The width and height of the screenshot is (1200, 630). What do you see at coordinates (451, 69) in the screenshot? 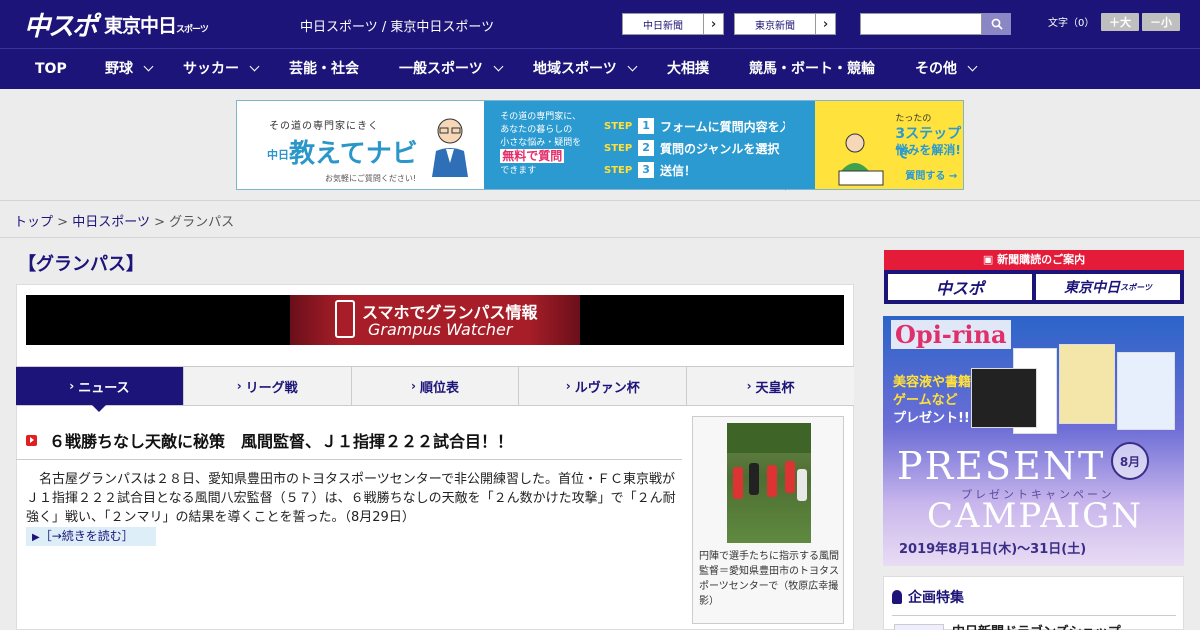
I see `nav-general-sports: 一般スポーツ` at bounding box center [451, 69].